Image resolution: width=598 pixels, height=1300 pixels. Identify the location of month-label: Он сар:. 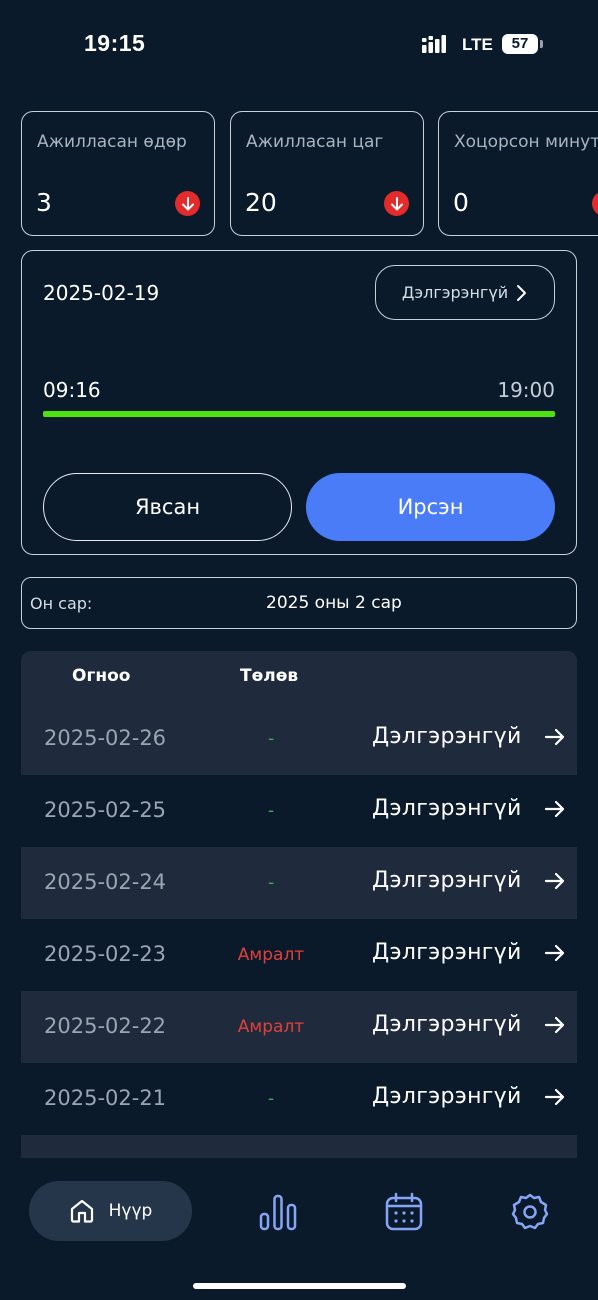
(61, 603).